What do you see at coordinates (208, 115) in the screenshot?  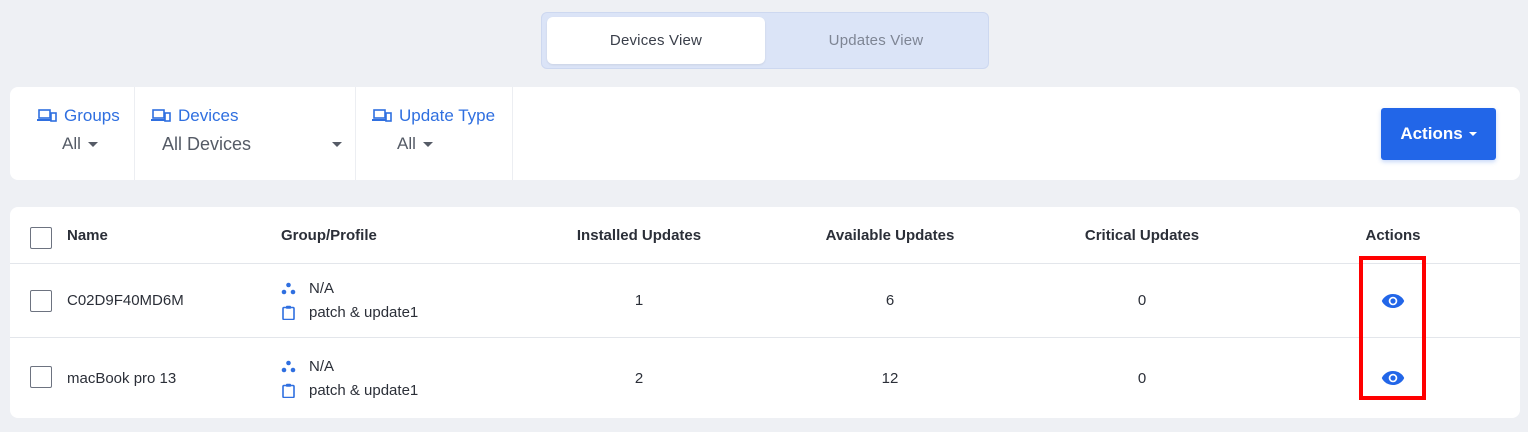 I see `devices-filter-label: Devices` at bounding box center [208, 115].